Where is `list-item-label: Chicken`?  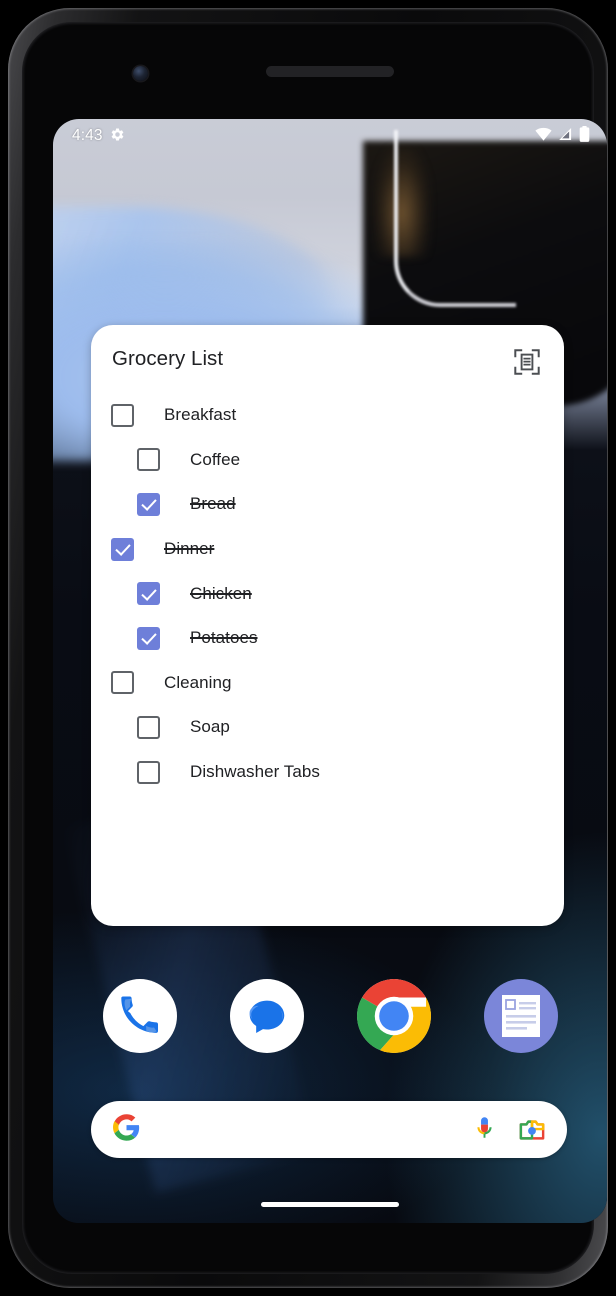
list-item-label: Chicken is located at coordinates (221, 593).